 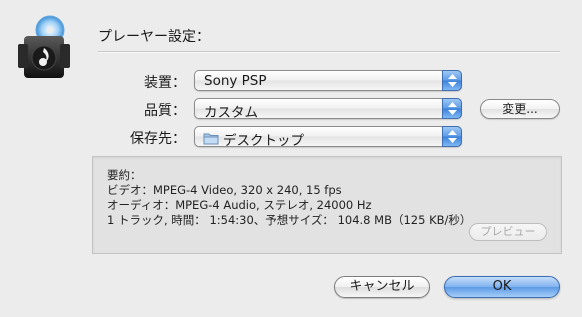 What do you see at coordinates (165, 83) in the screenshot?
I see `device-label: 装置：` at bounding box center [165, 83].